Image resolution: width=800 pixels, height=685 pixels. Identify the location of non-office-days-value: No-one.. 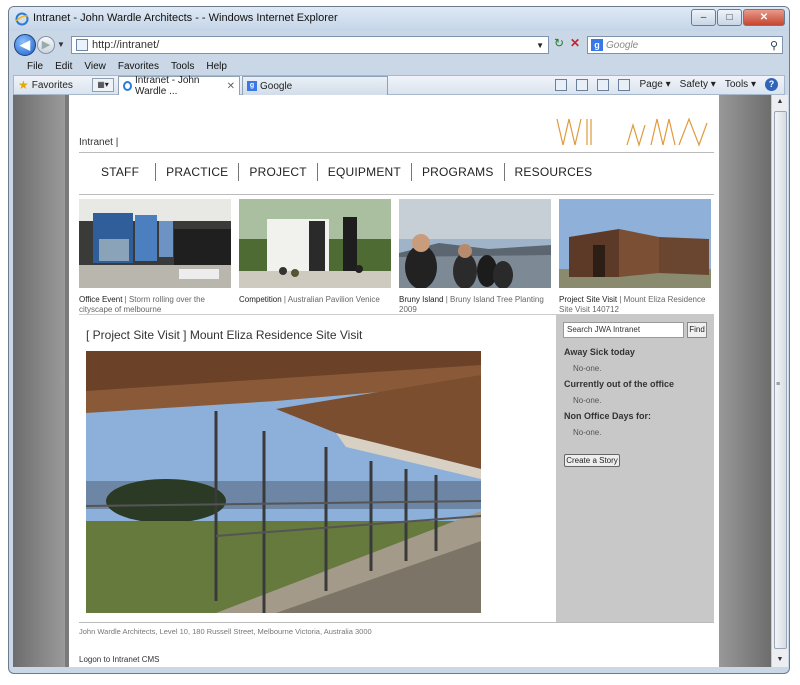
(587, 432).